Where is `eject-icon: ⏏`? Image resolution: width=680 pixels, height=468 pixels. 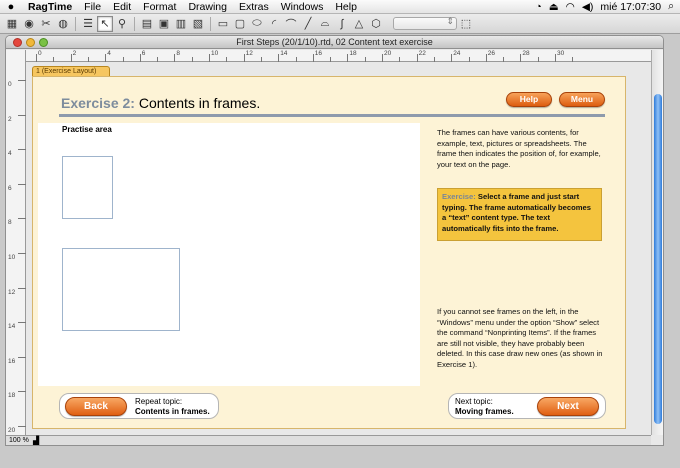
eject-icon: ⏏ is located at coordinates (554, 7).